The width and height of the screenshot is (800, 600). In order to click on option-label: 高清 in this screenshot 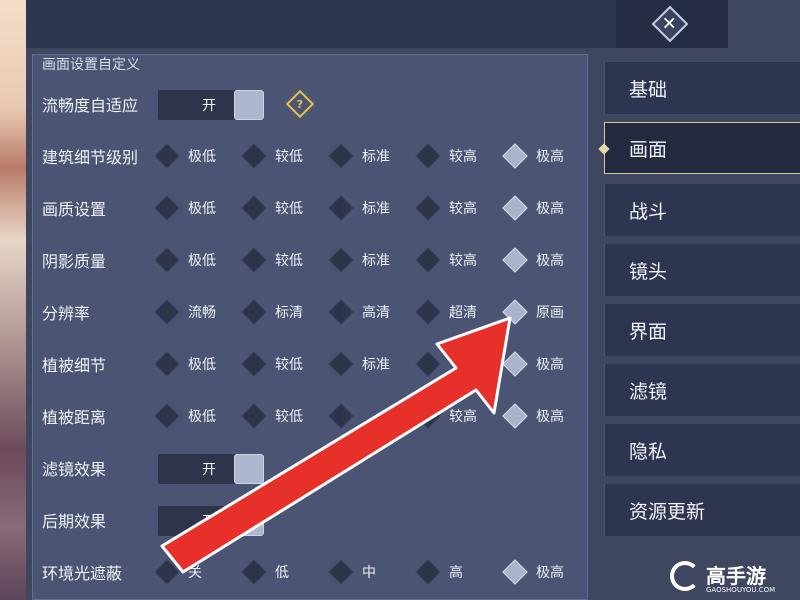, I will do `click(376, 313)`.